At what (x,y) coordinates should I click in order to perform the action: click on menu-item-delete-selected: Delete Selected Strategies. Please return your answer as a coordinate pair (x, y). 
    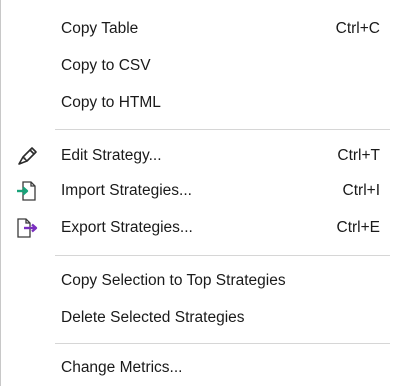
    Looking at the image, I should click on (198, 318).